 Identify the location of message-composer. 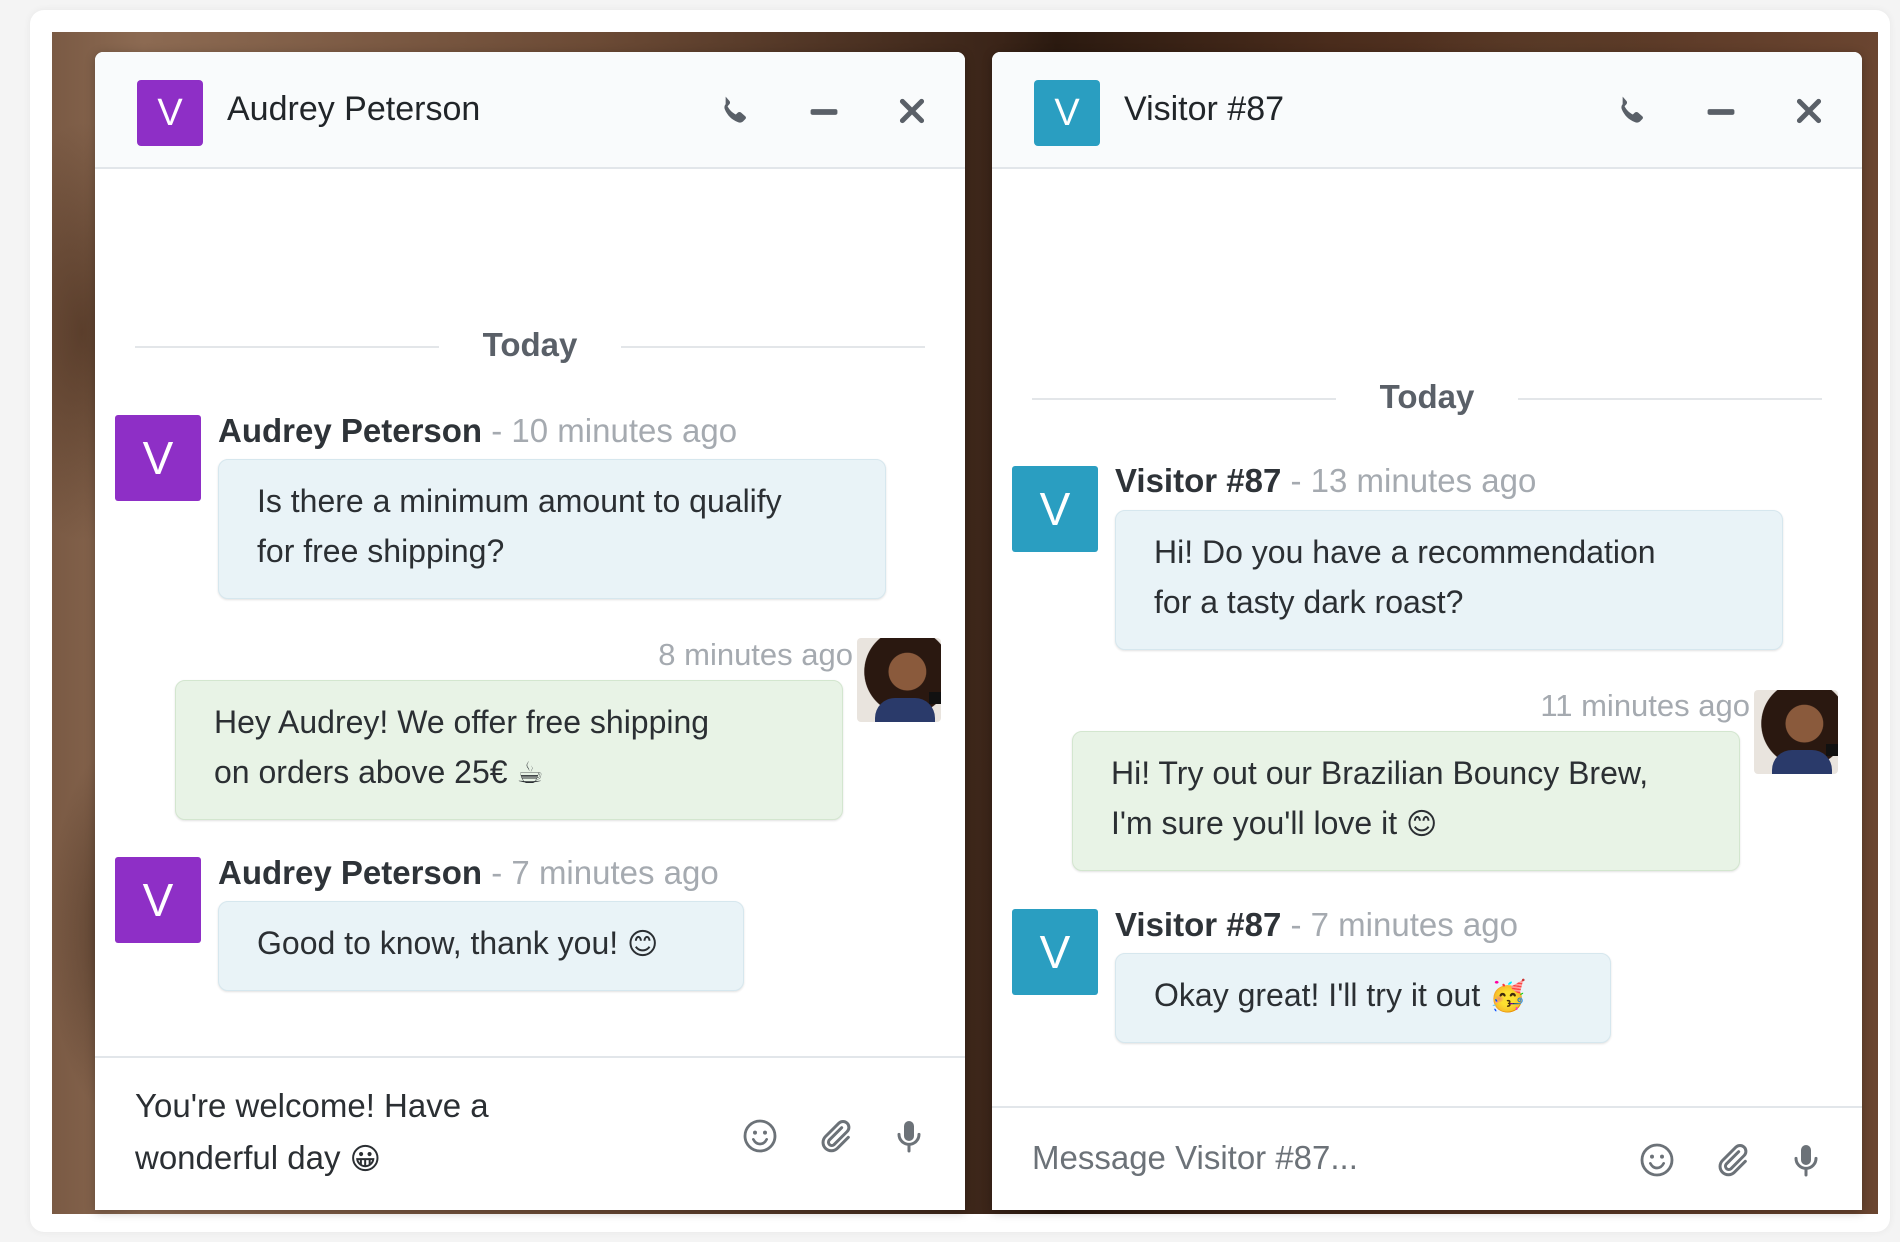
(1427, 1158).